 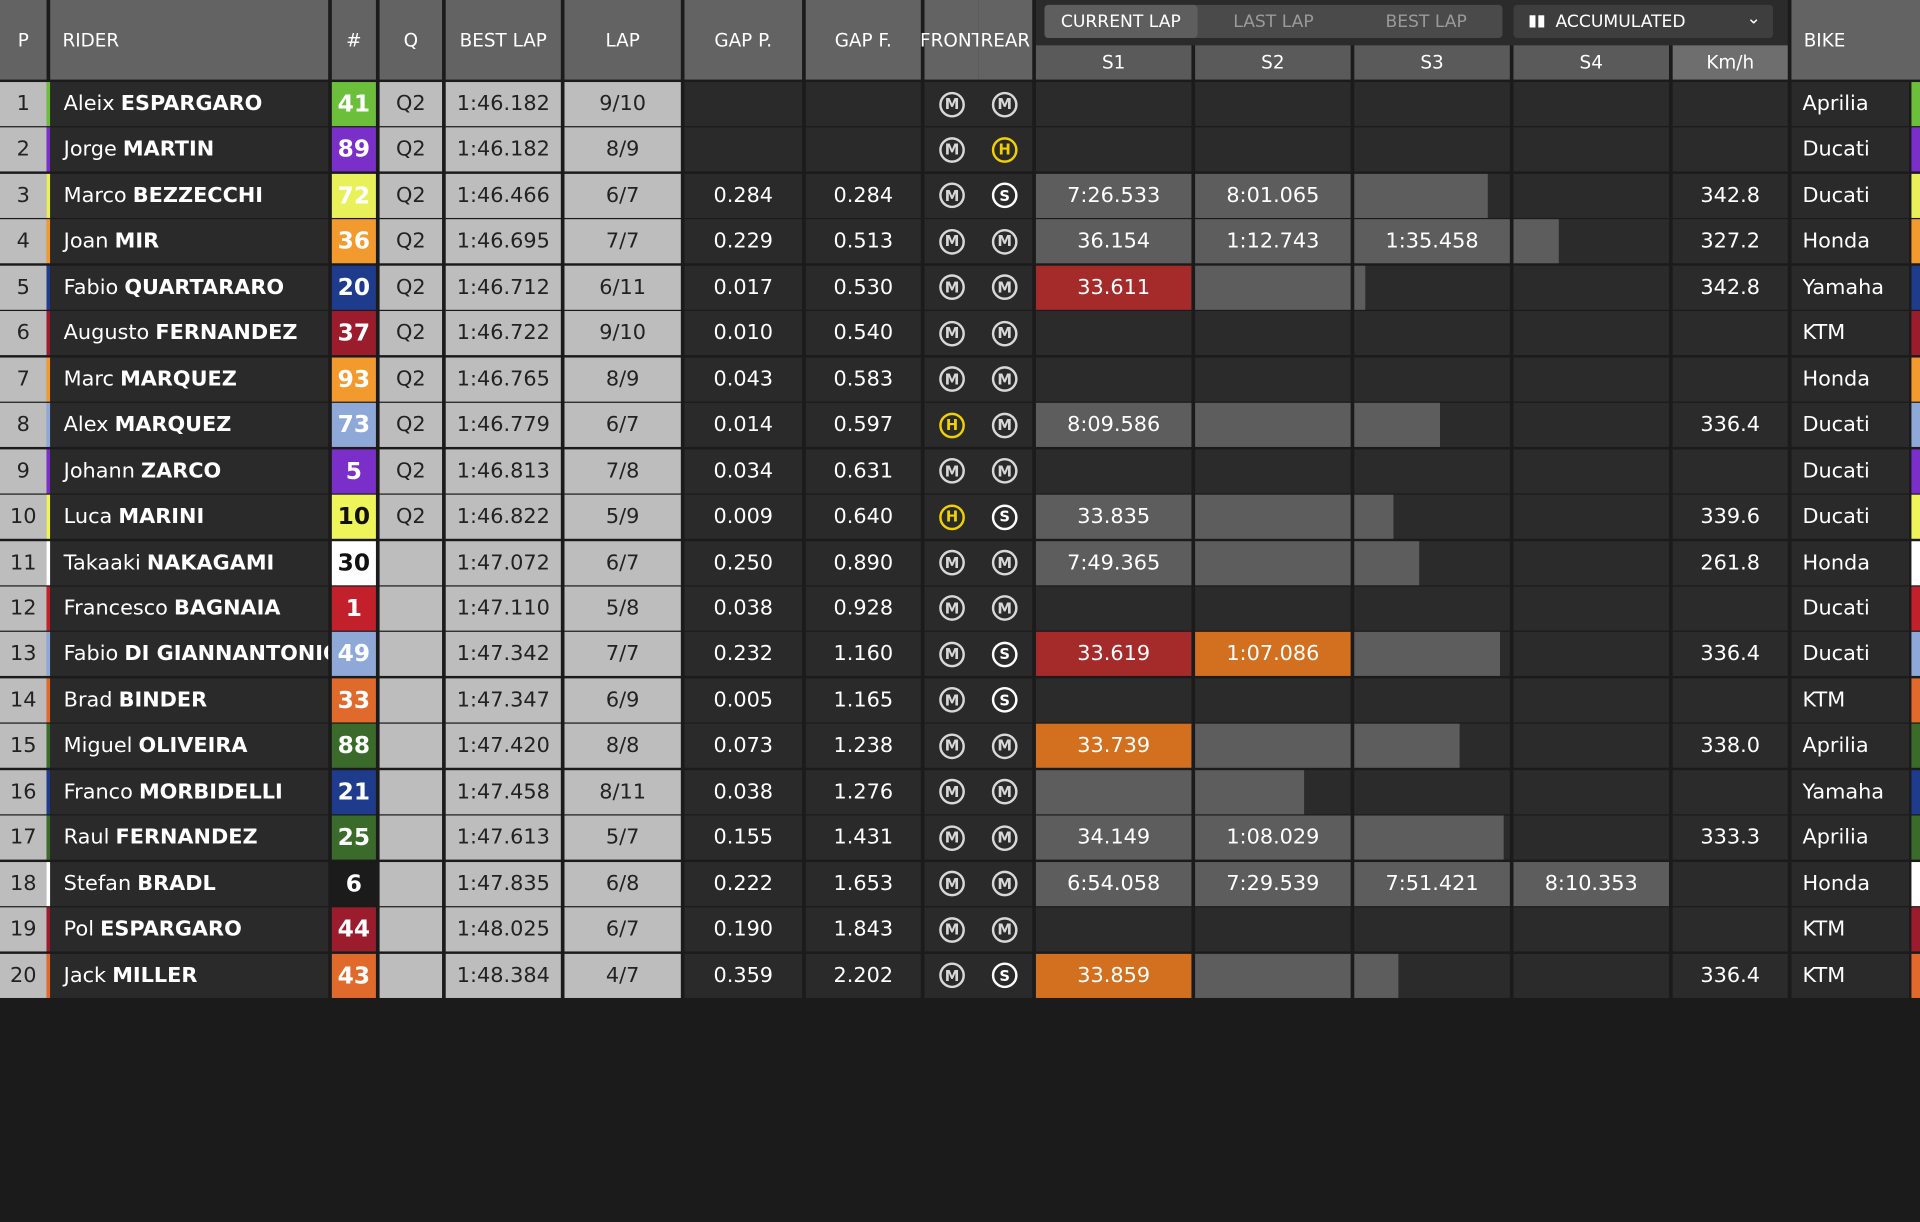 What do you see at coordinates (1273, 21) in the screenshot?
I see `tab-last-lap: LAST LAP` at bounding box center [1273, 21].